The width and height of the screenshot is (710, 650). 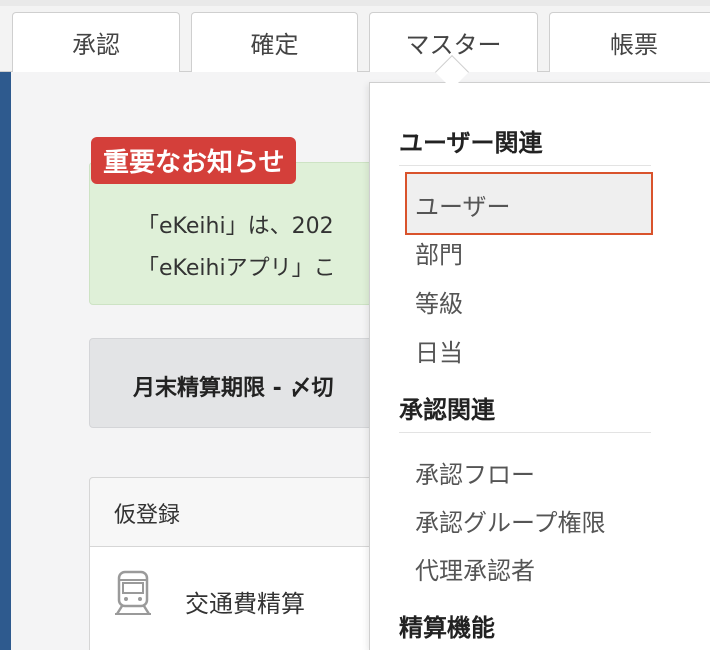 I want to click on top-strip, so click(x=355, y=3).